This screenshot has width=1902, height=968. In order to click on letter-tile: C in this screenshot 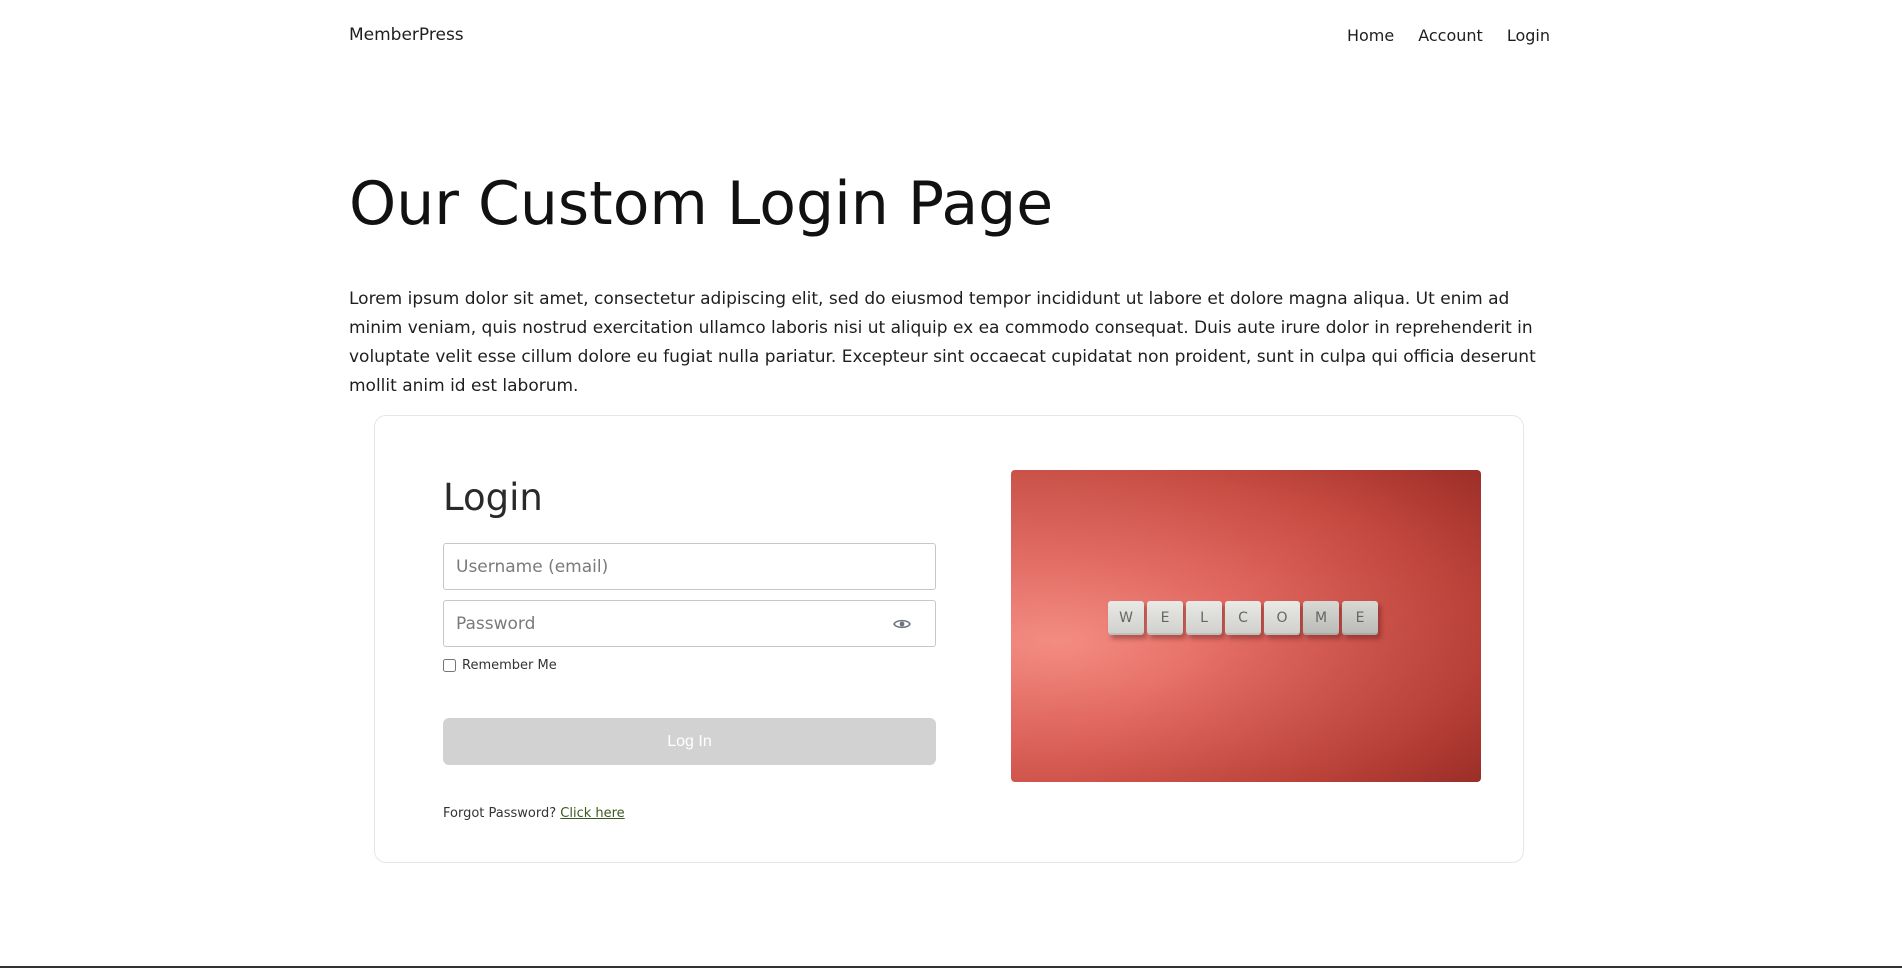, I will do `click(1243, 618)`.